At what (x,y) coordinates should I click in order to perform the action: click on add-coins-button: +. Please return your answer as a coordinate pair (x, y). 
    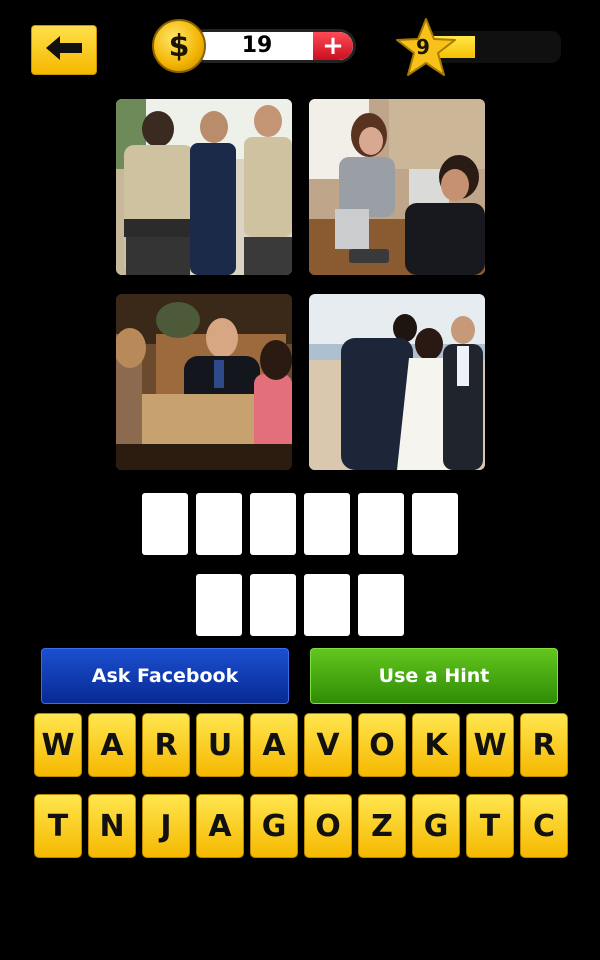
    Looking at the image, I should click on (333, 46).